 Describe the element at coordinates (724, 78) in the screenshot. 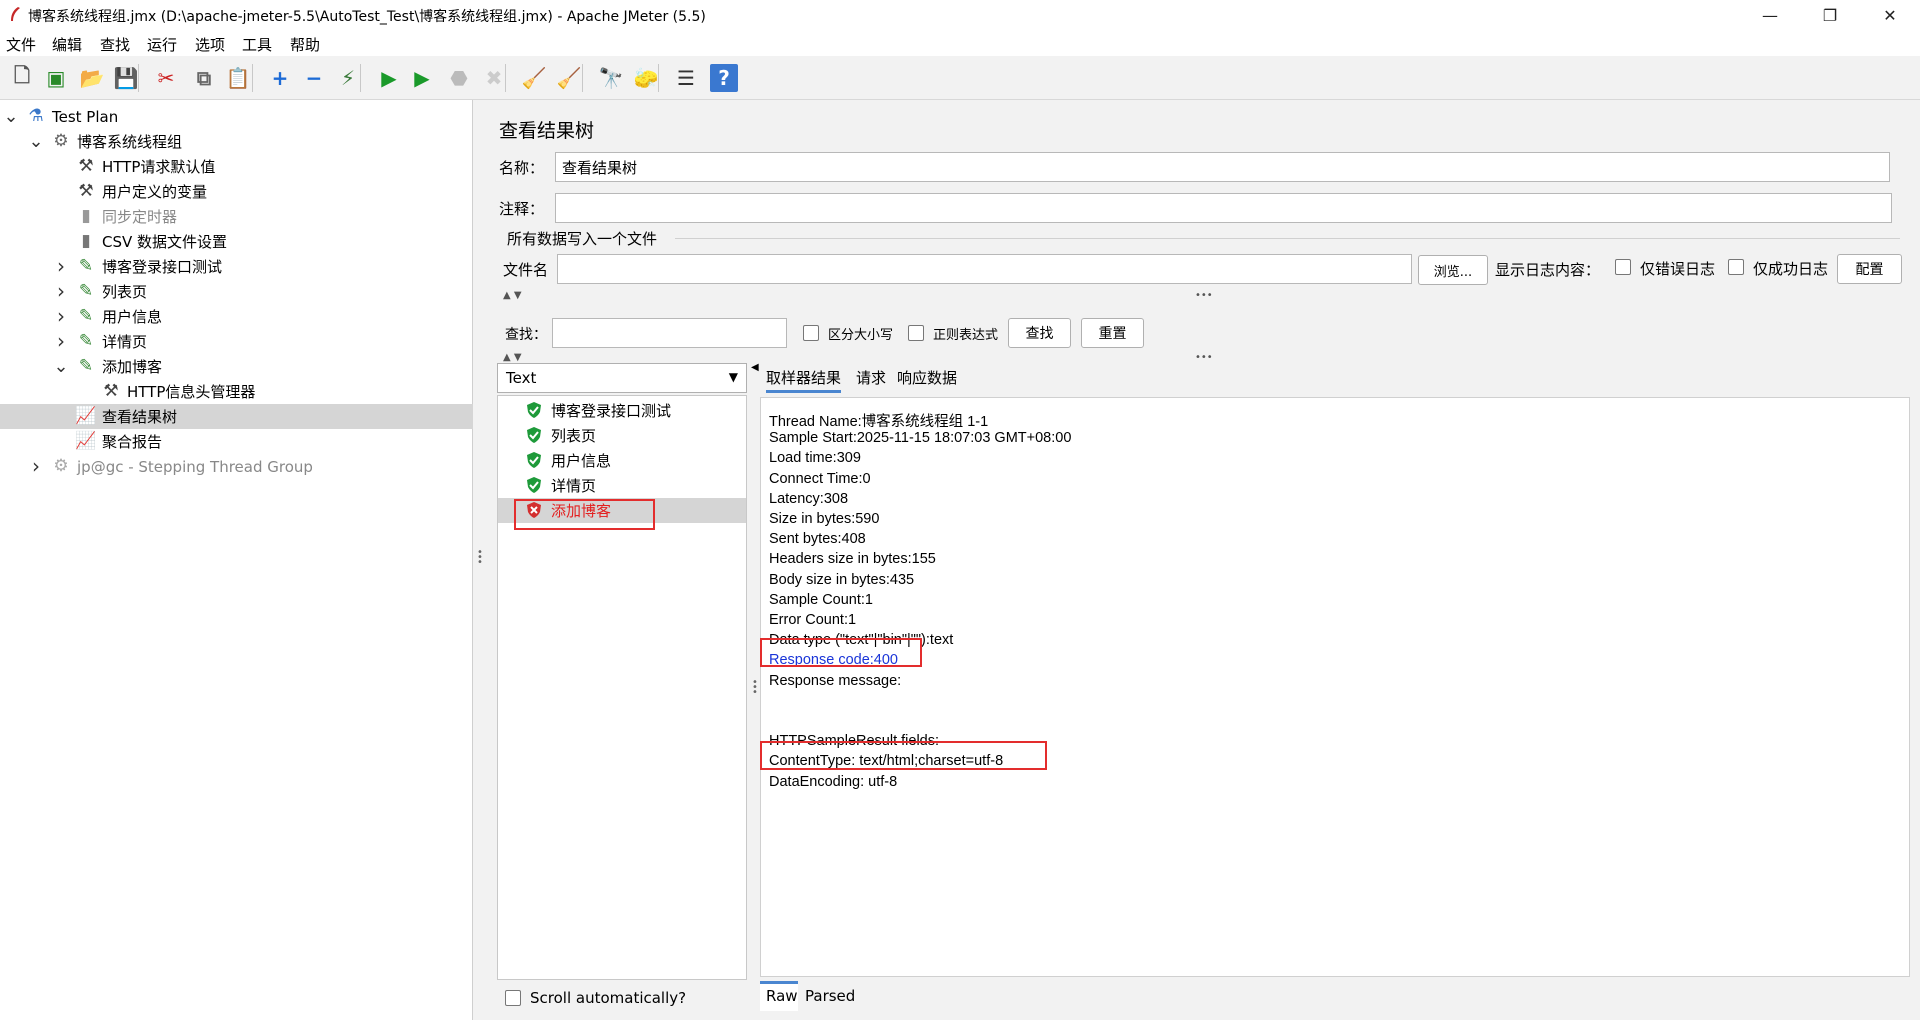

I see `help-icon: ?` at that location.